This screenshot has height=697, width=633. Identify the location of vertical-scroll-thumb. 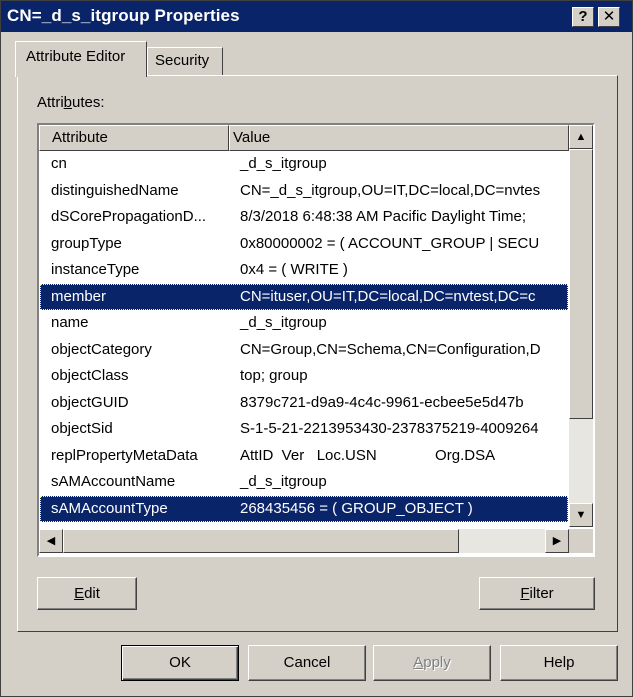
(581, 284).